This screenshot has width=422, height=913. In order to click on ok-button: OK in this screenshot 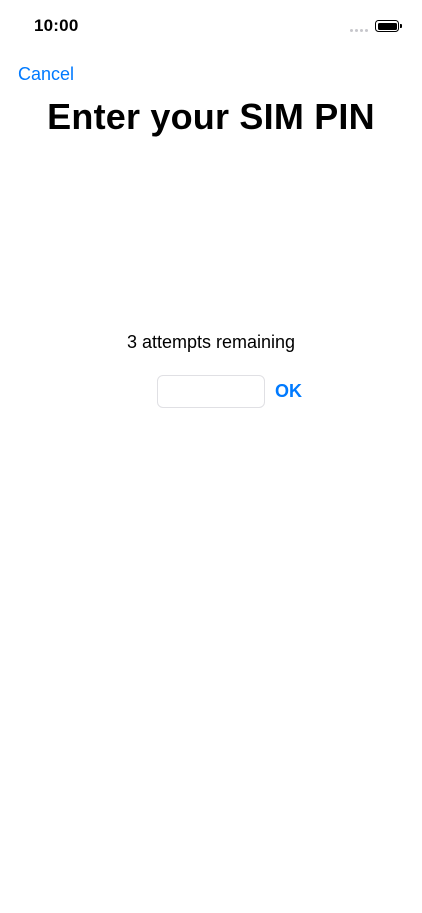, I will do `click(288, 391)`.